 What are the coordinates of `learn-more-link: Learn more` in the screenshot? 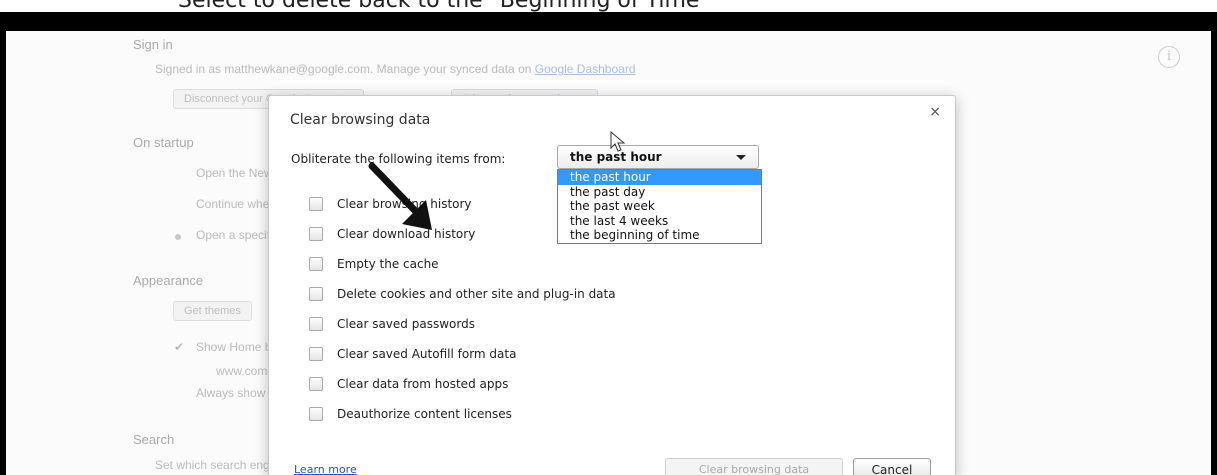 It's located at (325, 469).